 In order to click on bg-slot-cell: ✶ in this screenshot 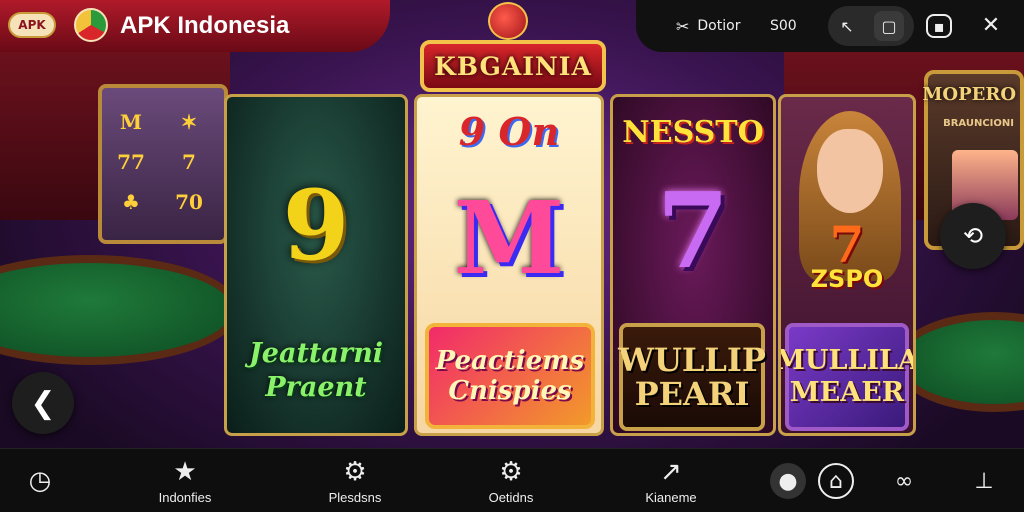, I will do `click(189, 122)`.